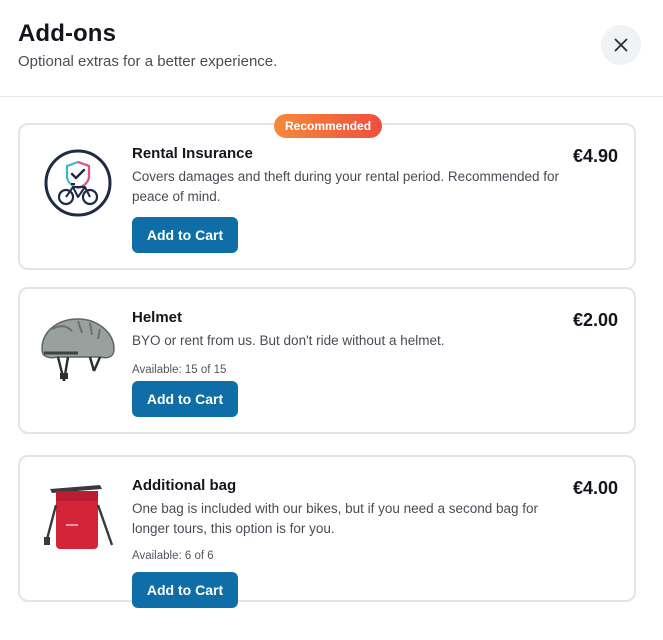 This screenshot has width=663, height=640. What do you see at coordinates (148, 61) in the screenshot?
I see `modal-subtitle: Optional extras for a better experience.` at bounding box center [148, 61].